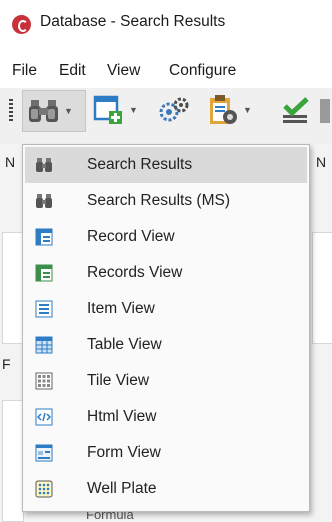 This screenshot has width=332, height=522. Describe the element at coordinates (158, 200) in the screenshot. I see `menu-item-label: Search Results (MS)` at that location.